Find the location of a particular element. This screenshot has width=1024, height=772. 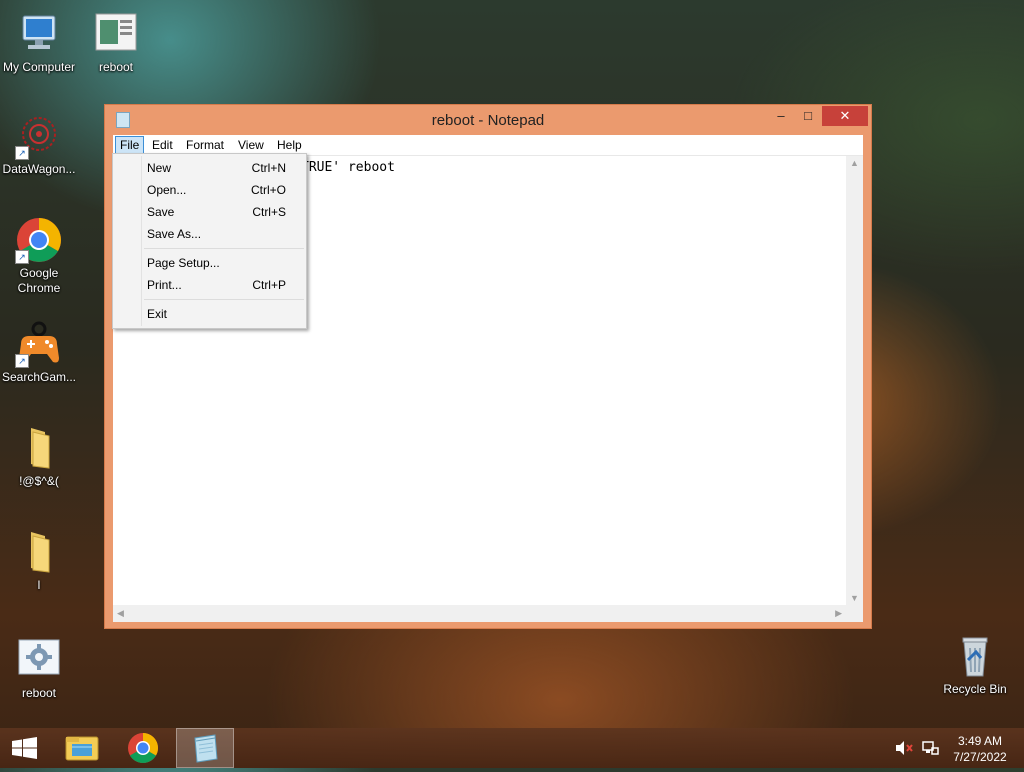

chrome-icon is located at coordinates (143, 748).